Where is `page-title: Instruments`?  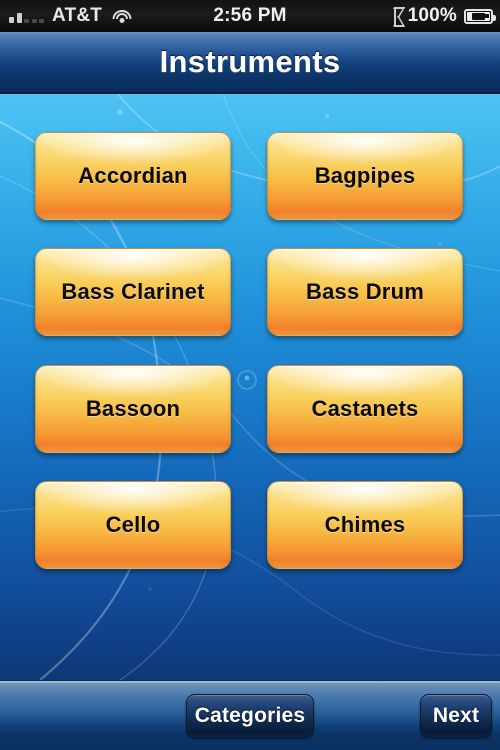 page-title: Instruments is located at coordinates (250, 61).